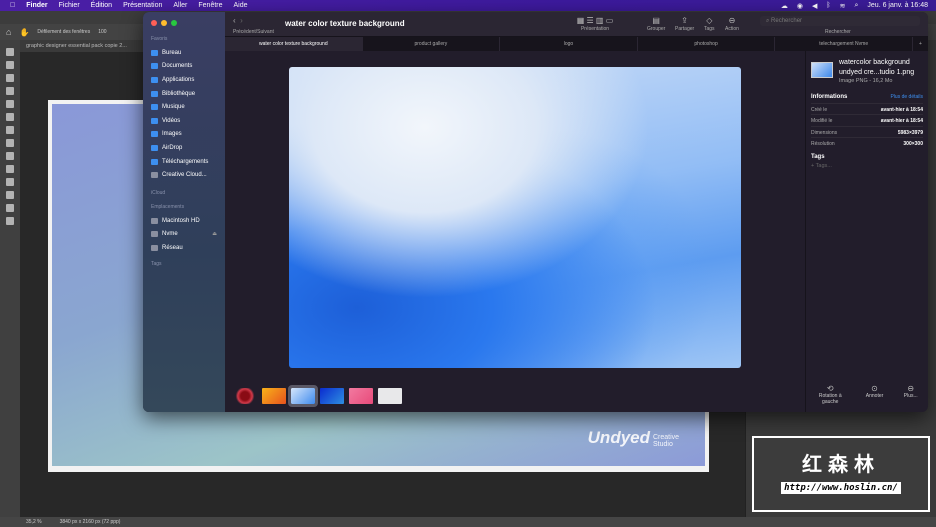  Describe the element at coordinates (897, 5) in the screenshot. I see `clock: Jeu. 6 janv. à 16:48` at that location.